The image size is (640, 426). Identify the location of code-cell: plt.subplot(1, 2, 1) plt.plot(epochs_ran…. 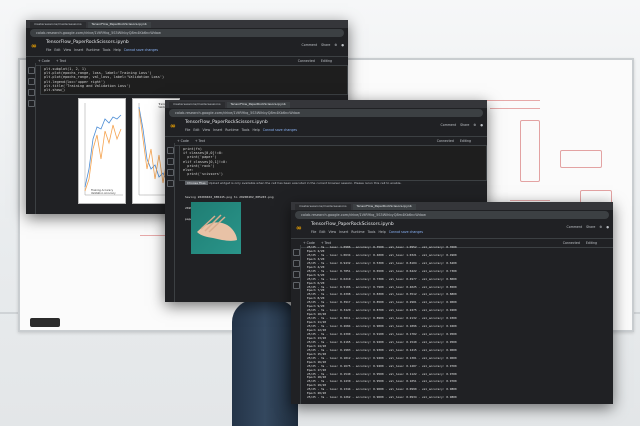
(194, 80).